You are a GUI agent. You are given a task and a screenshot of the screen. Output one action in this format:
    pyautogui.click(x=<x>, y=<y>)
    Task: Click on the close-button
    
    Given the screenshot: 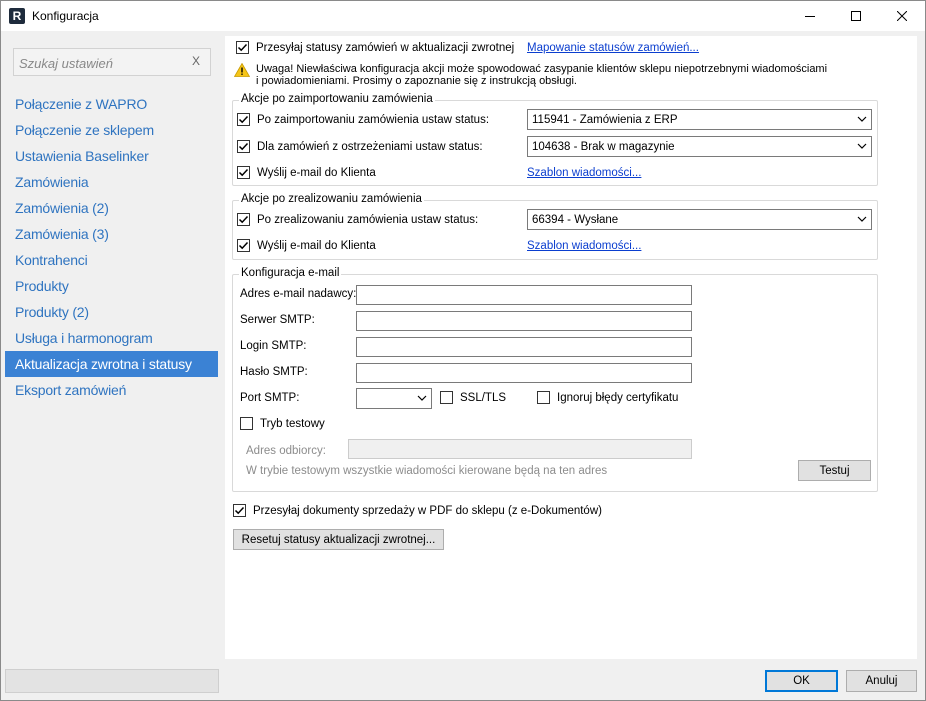 What is the action you would take?
    pyautogui.click(x=902, y=16)
    